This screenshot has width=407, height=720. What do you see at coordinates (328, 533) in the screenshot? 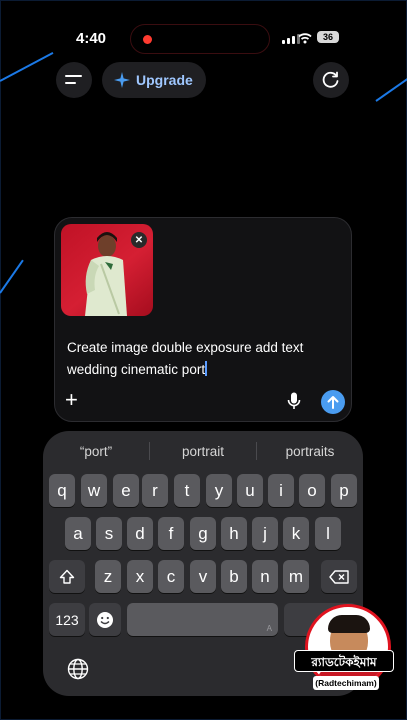
I see `key: l` at bounding box center [328, 533].